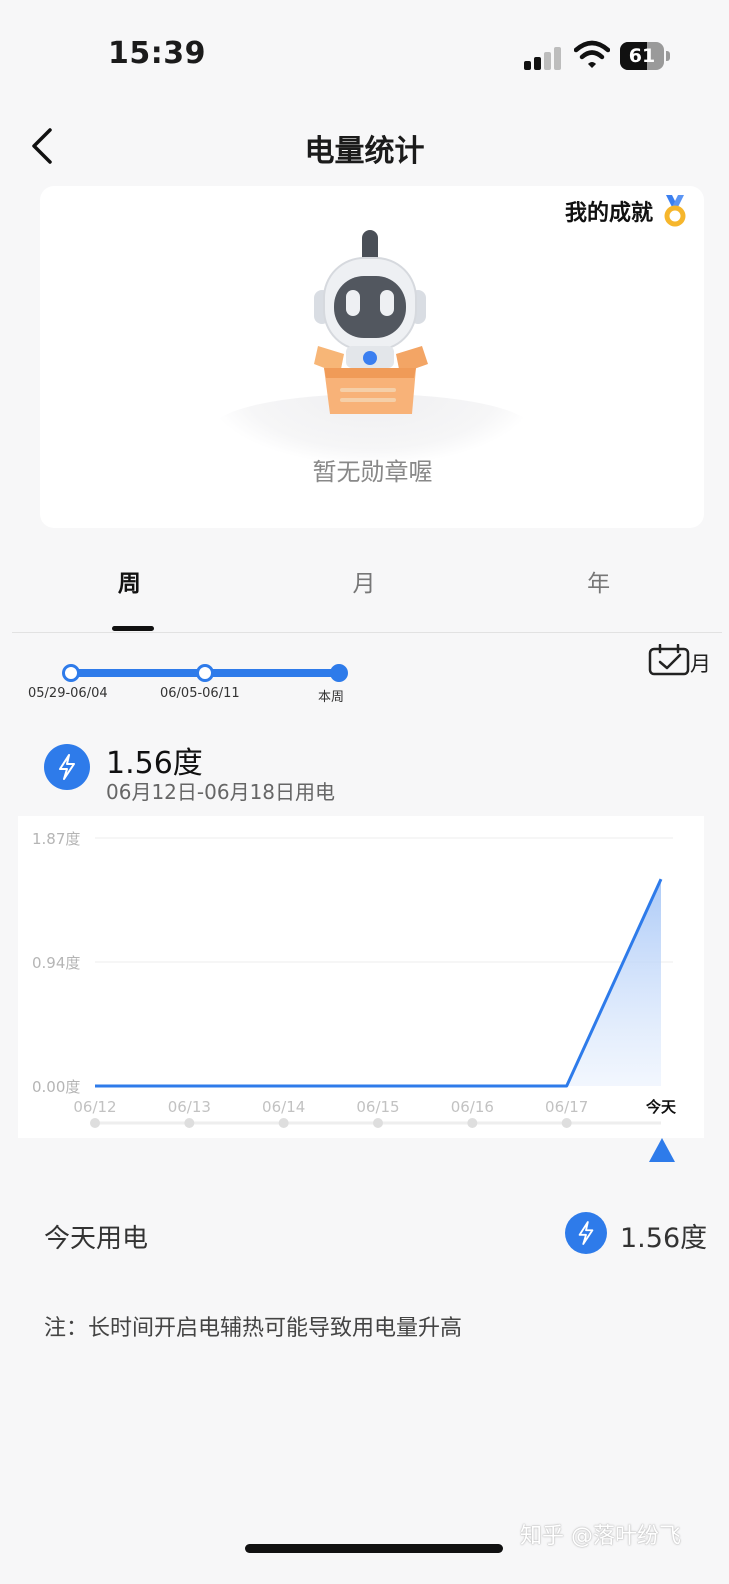 Image resolution: width=729 pixels, height=1584 pixels. I want to click on cellular-signal-icon, so click(544, 58).